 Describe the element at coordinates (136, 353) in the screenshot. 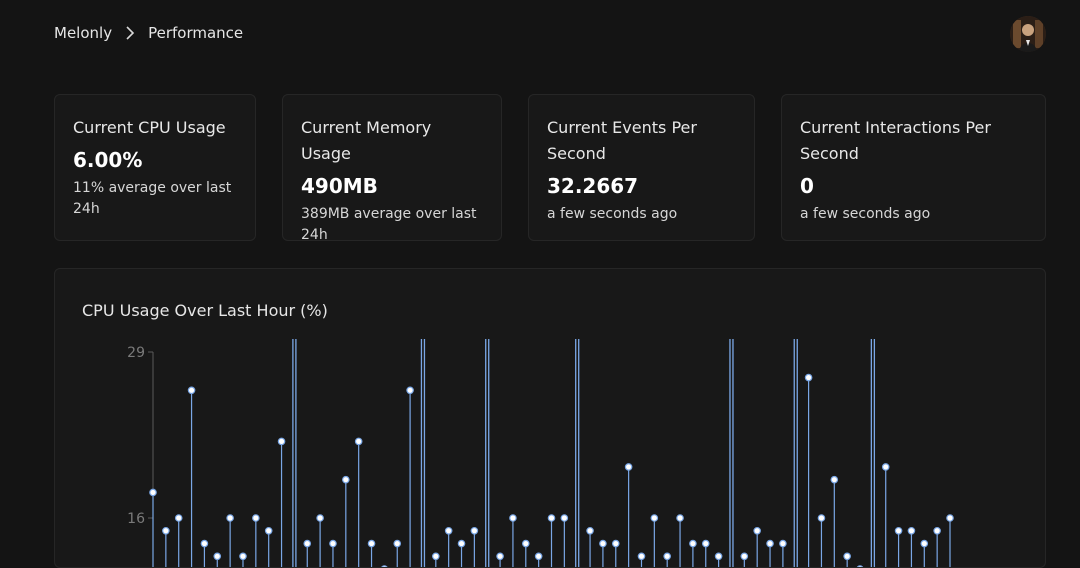

I see `y-tick-label: 29` at that location.